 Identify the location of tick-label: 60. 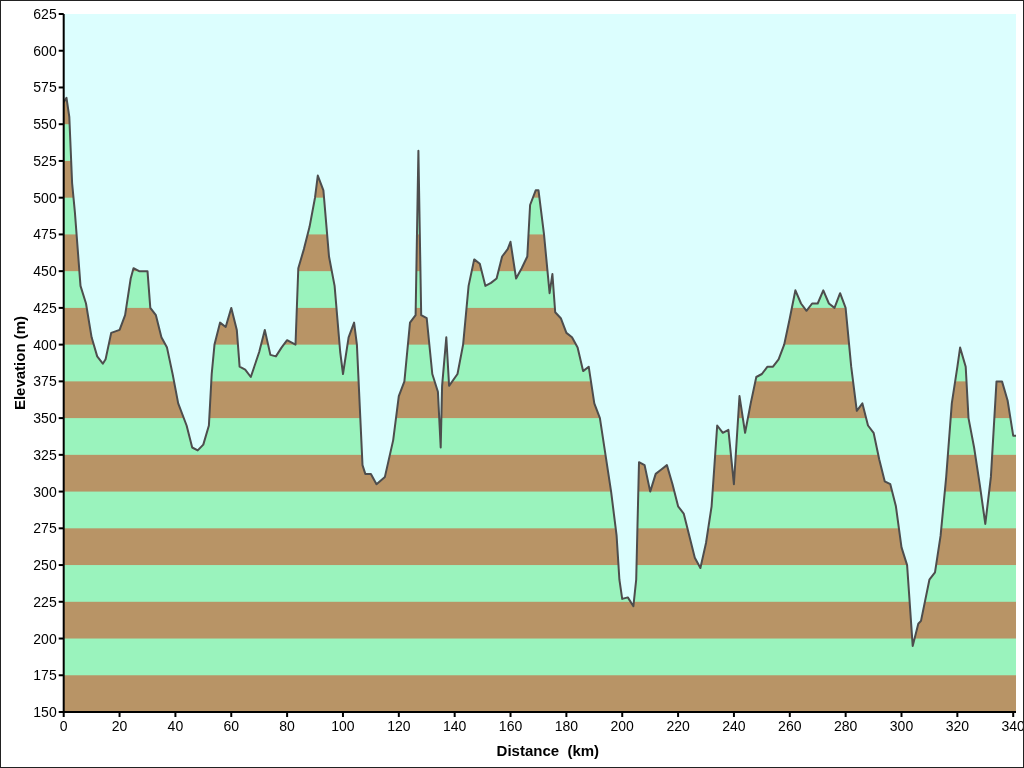
(231, 726).